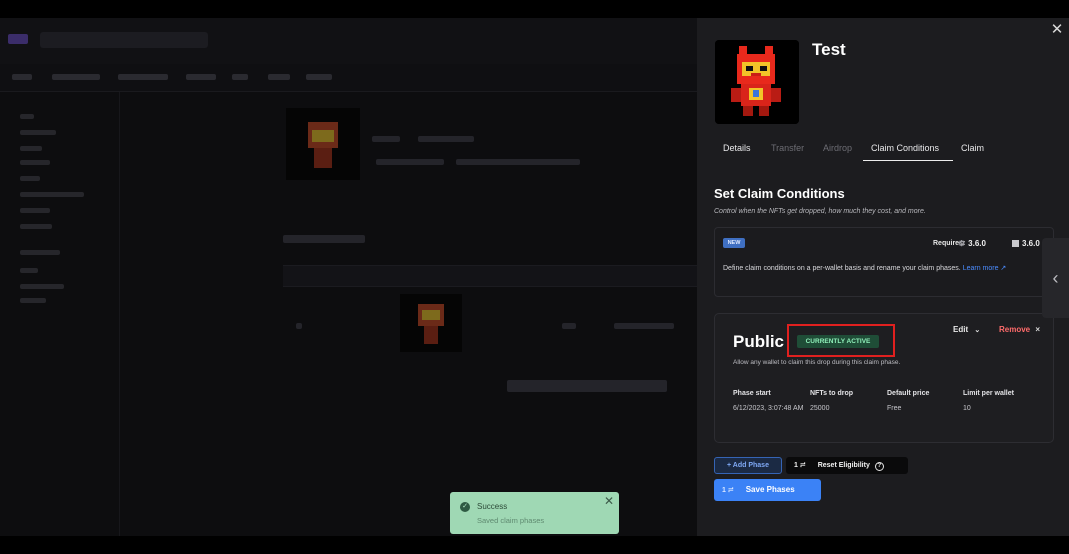 This screenshot has height=554, width=1069. I want to click on letterbox-top, so click(534, 9).